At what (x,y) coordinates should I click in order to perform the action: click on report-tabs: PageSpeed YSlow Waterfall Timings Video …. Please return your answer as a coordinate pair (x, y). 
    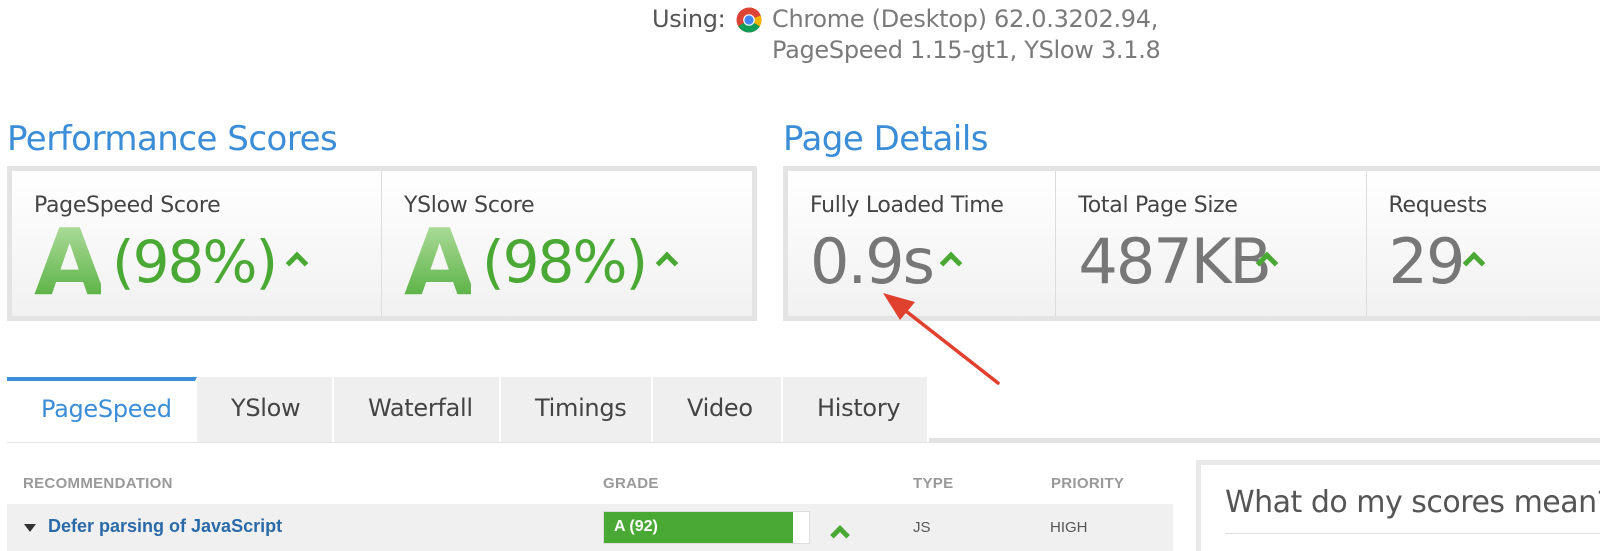
    Looking at the image, I should click on (468, 409).